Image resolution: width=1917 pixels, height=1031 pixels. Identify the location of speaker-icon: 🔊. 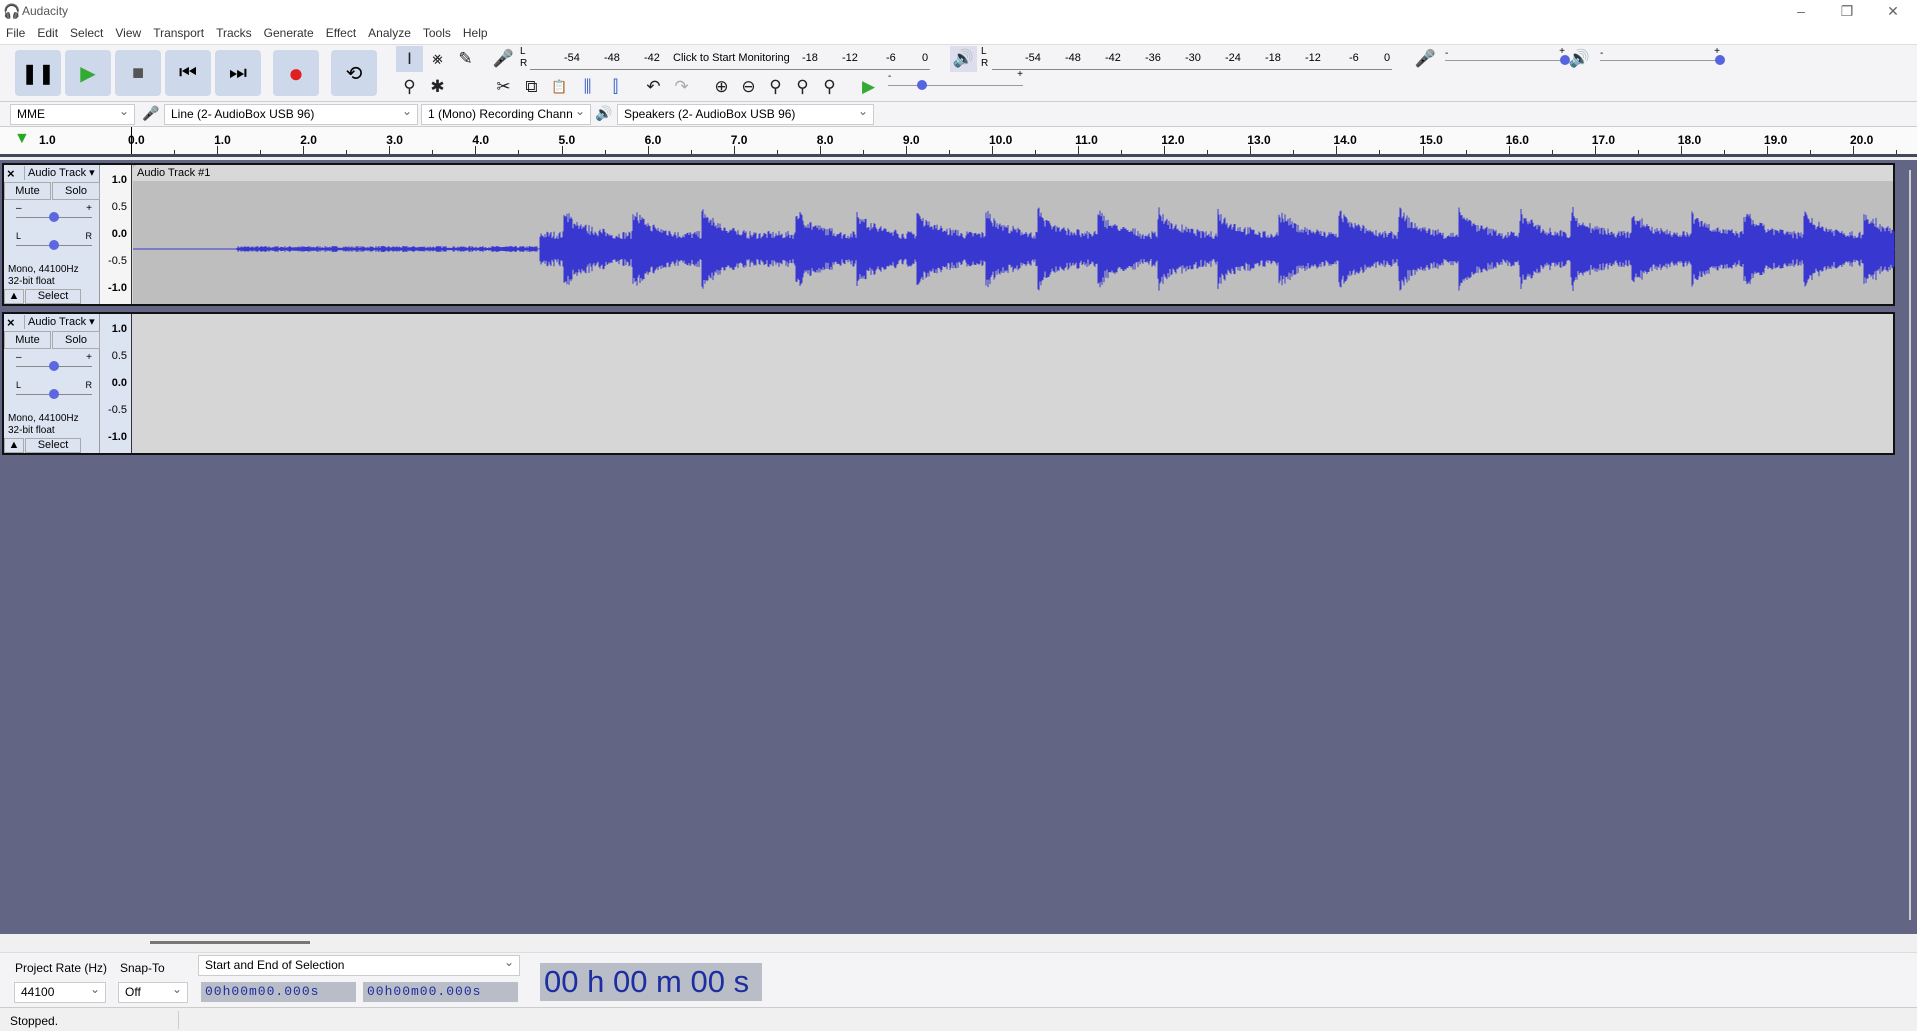
(963, 59).